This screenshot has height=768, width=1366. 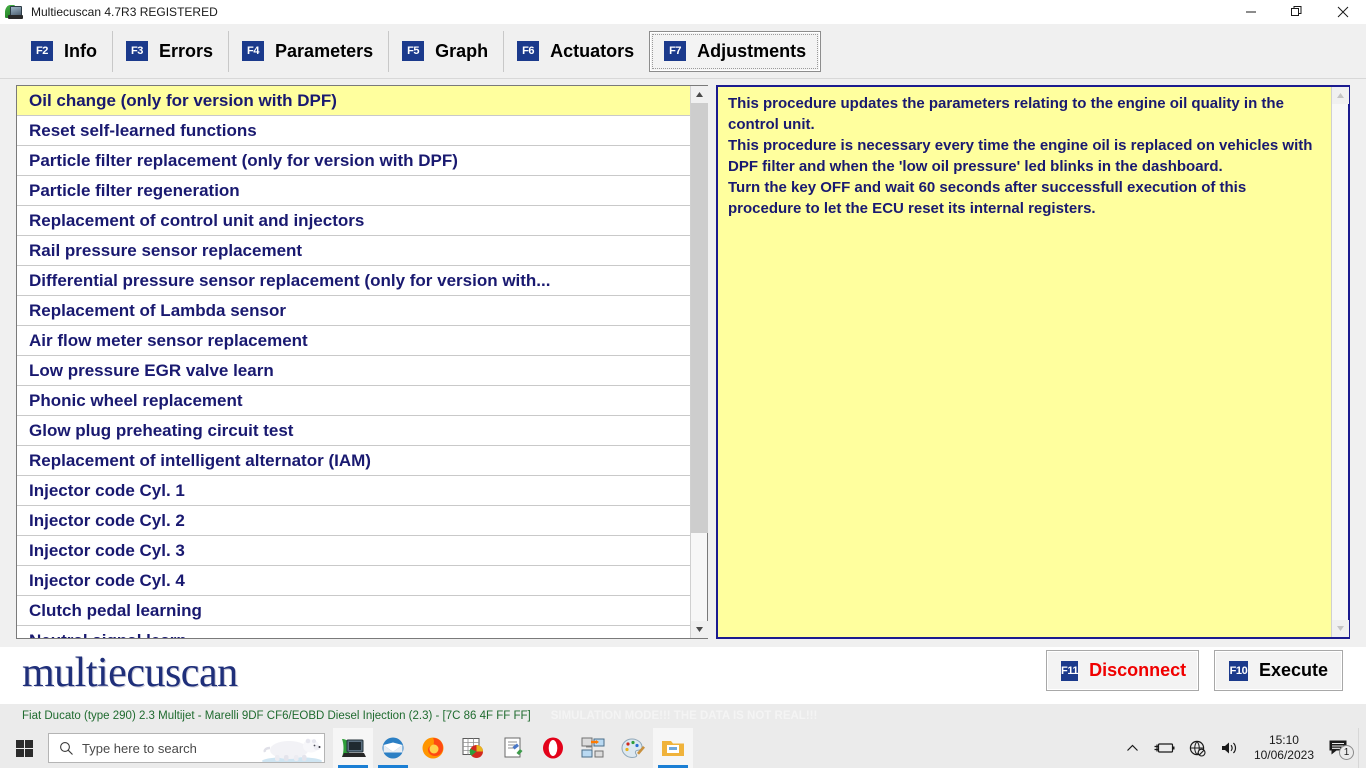 I want to click on taskbar-item-paint, so click(x=633, y=748).